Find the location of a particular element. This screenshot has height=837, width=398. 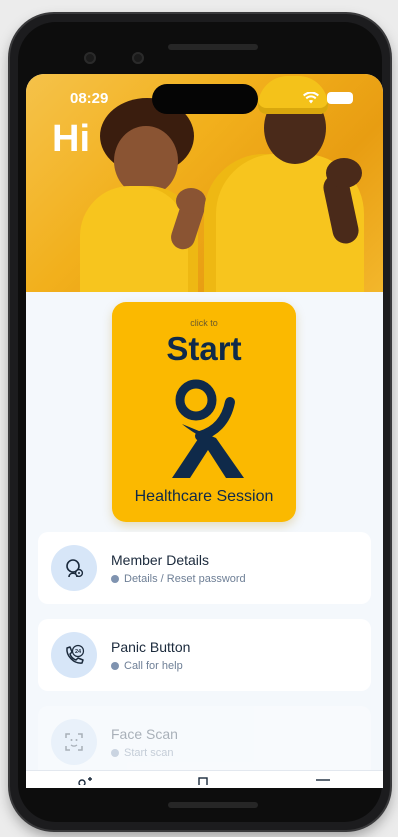

card-subtitle: Details / Reset password is located at coordinates (178, 579).